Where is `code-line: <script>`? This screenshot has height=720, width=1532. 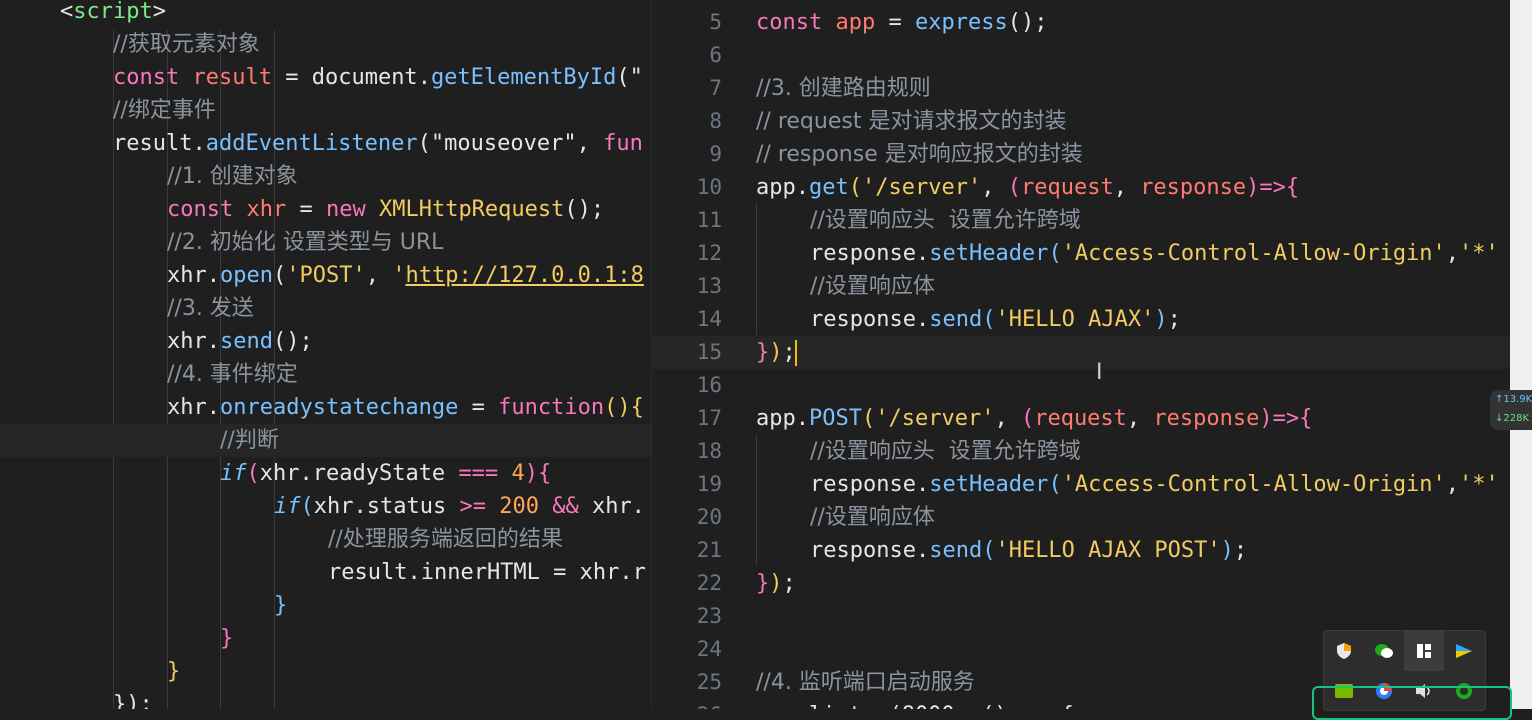
code-line: <script> is located at coordinates (326, 14).